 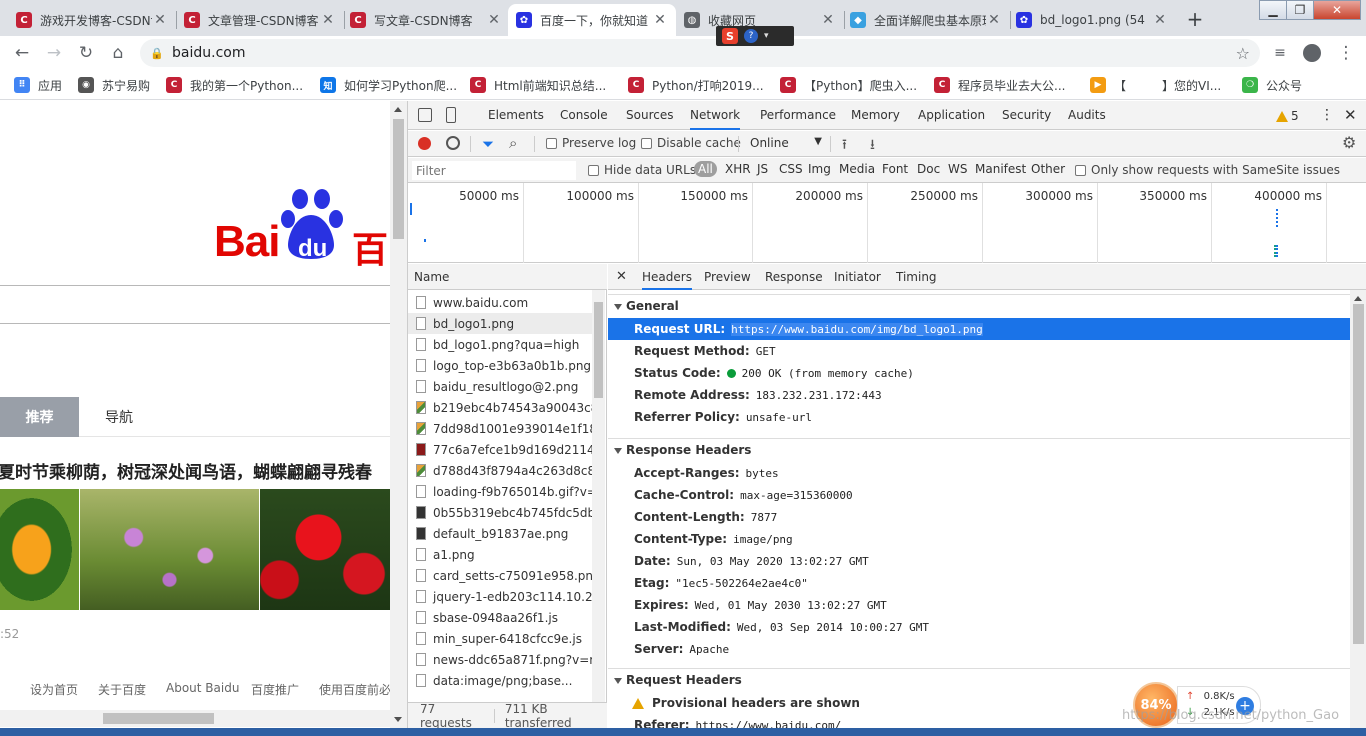 I want to click on detail-tab-initiator: Initiator, so click(x=857, y=277).